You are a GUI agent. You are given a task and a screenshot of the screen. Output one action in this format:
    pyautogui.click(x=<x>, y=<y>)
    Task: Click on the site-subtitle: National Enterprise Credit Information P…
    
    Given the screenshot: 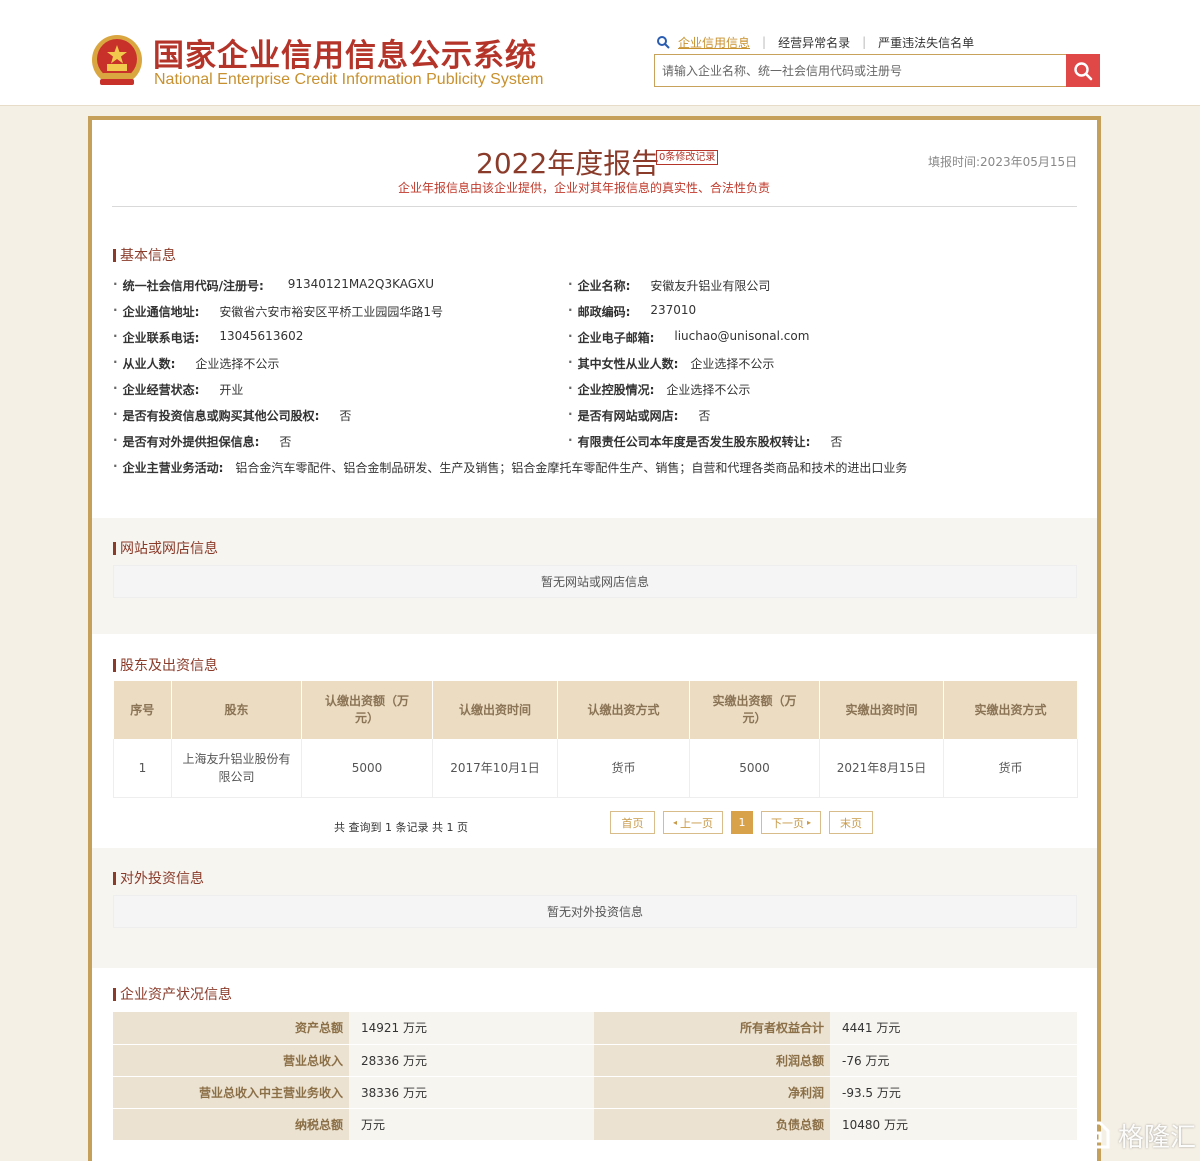 What is the action you would take?
    pyautogui.click(x=349, y=79)
    